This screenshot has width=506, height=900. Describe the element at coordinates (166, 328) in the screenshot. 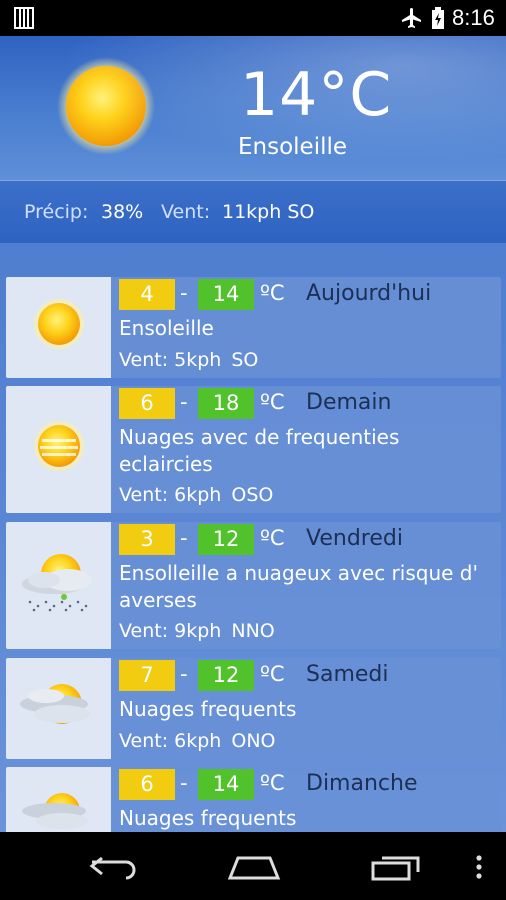

I see `forecast-description: Ensoleille` at that location.